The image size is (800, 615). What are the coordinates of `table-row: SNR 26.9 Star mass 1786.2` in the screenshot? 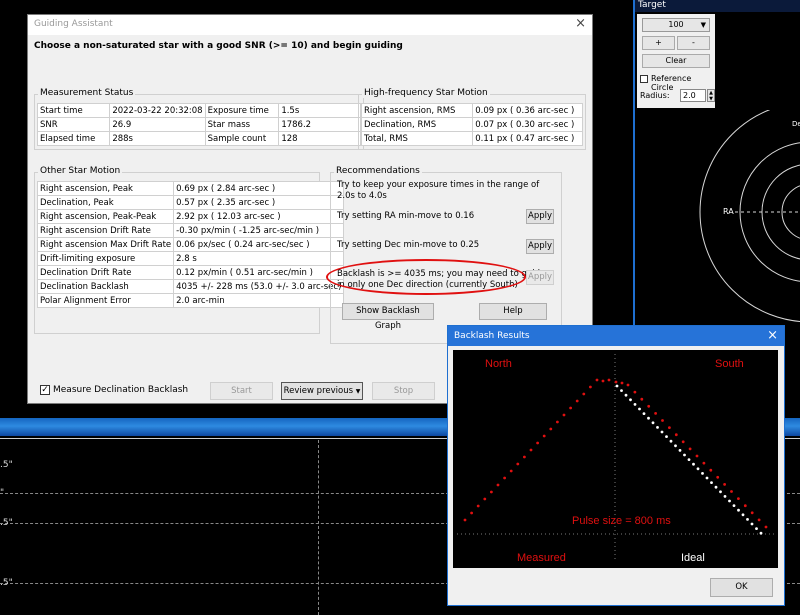 It's located at (198, 124).